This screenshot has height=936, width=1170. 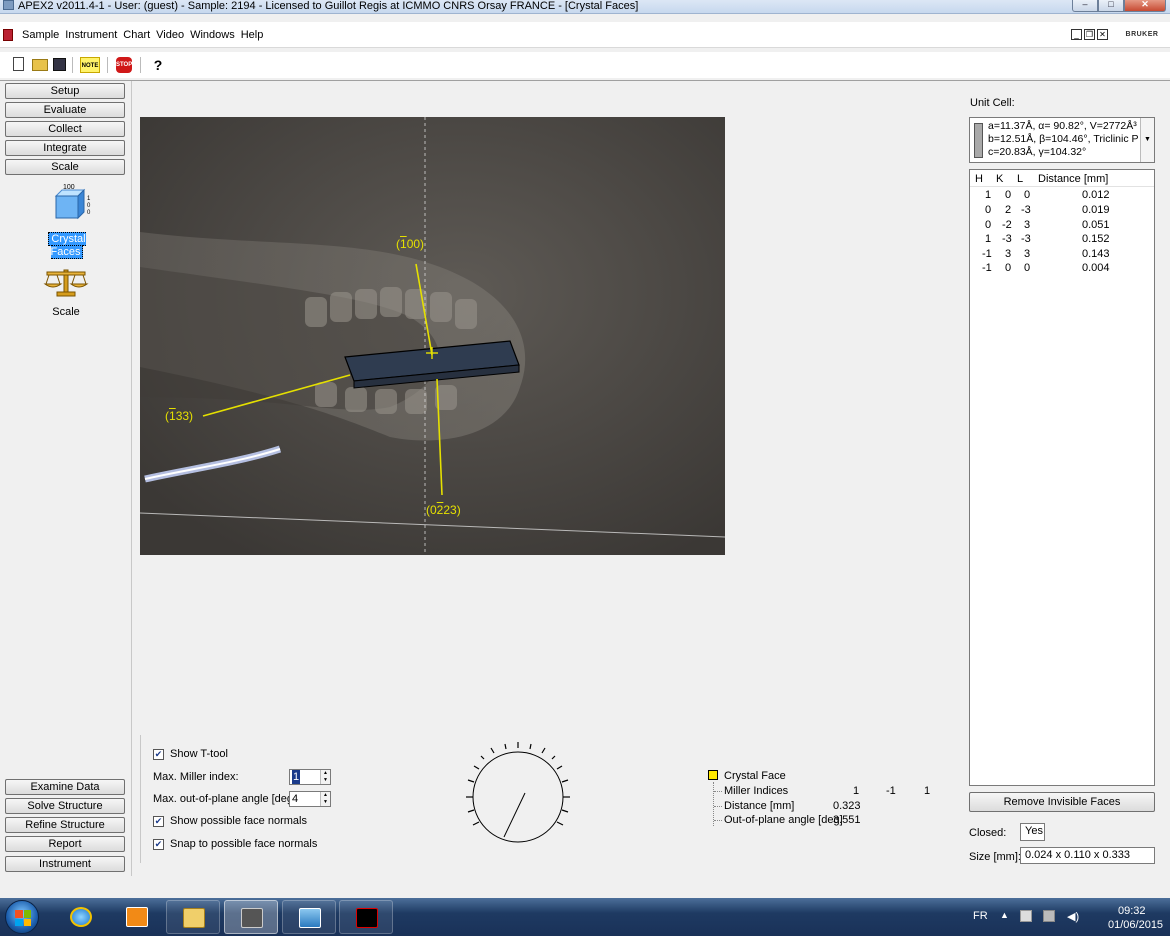 I want to click on minimize-button: –, so click(x=1085, y=6).